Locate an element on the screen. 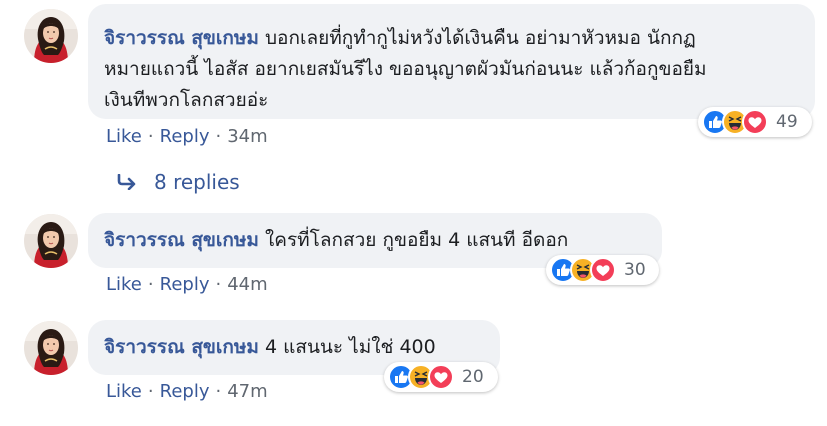 Image resolution: width=827 pixels, height=426 pixels. reply-arrow-icon is located at coordinates (126, 182).